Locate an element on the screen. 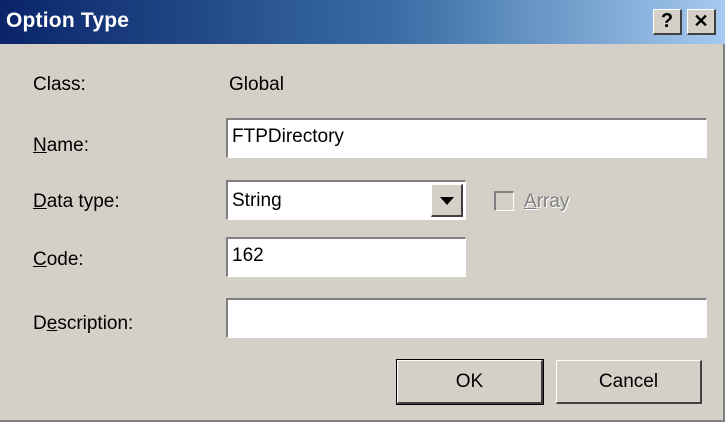  close-button: ✕ is located at coordinates (701, 22).